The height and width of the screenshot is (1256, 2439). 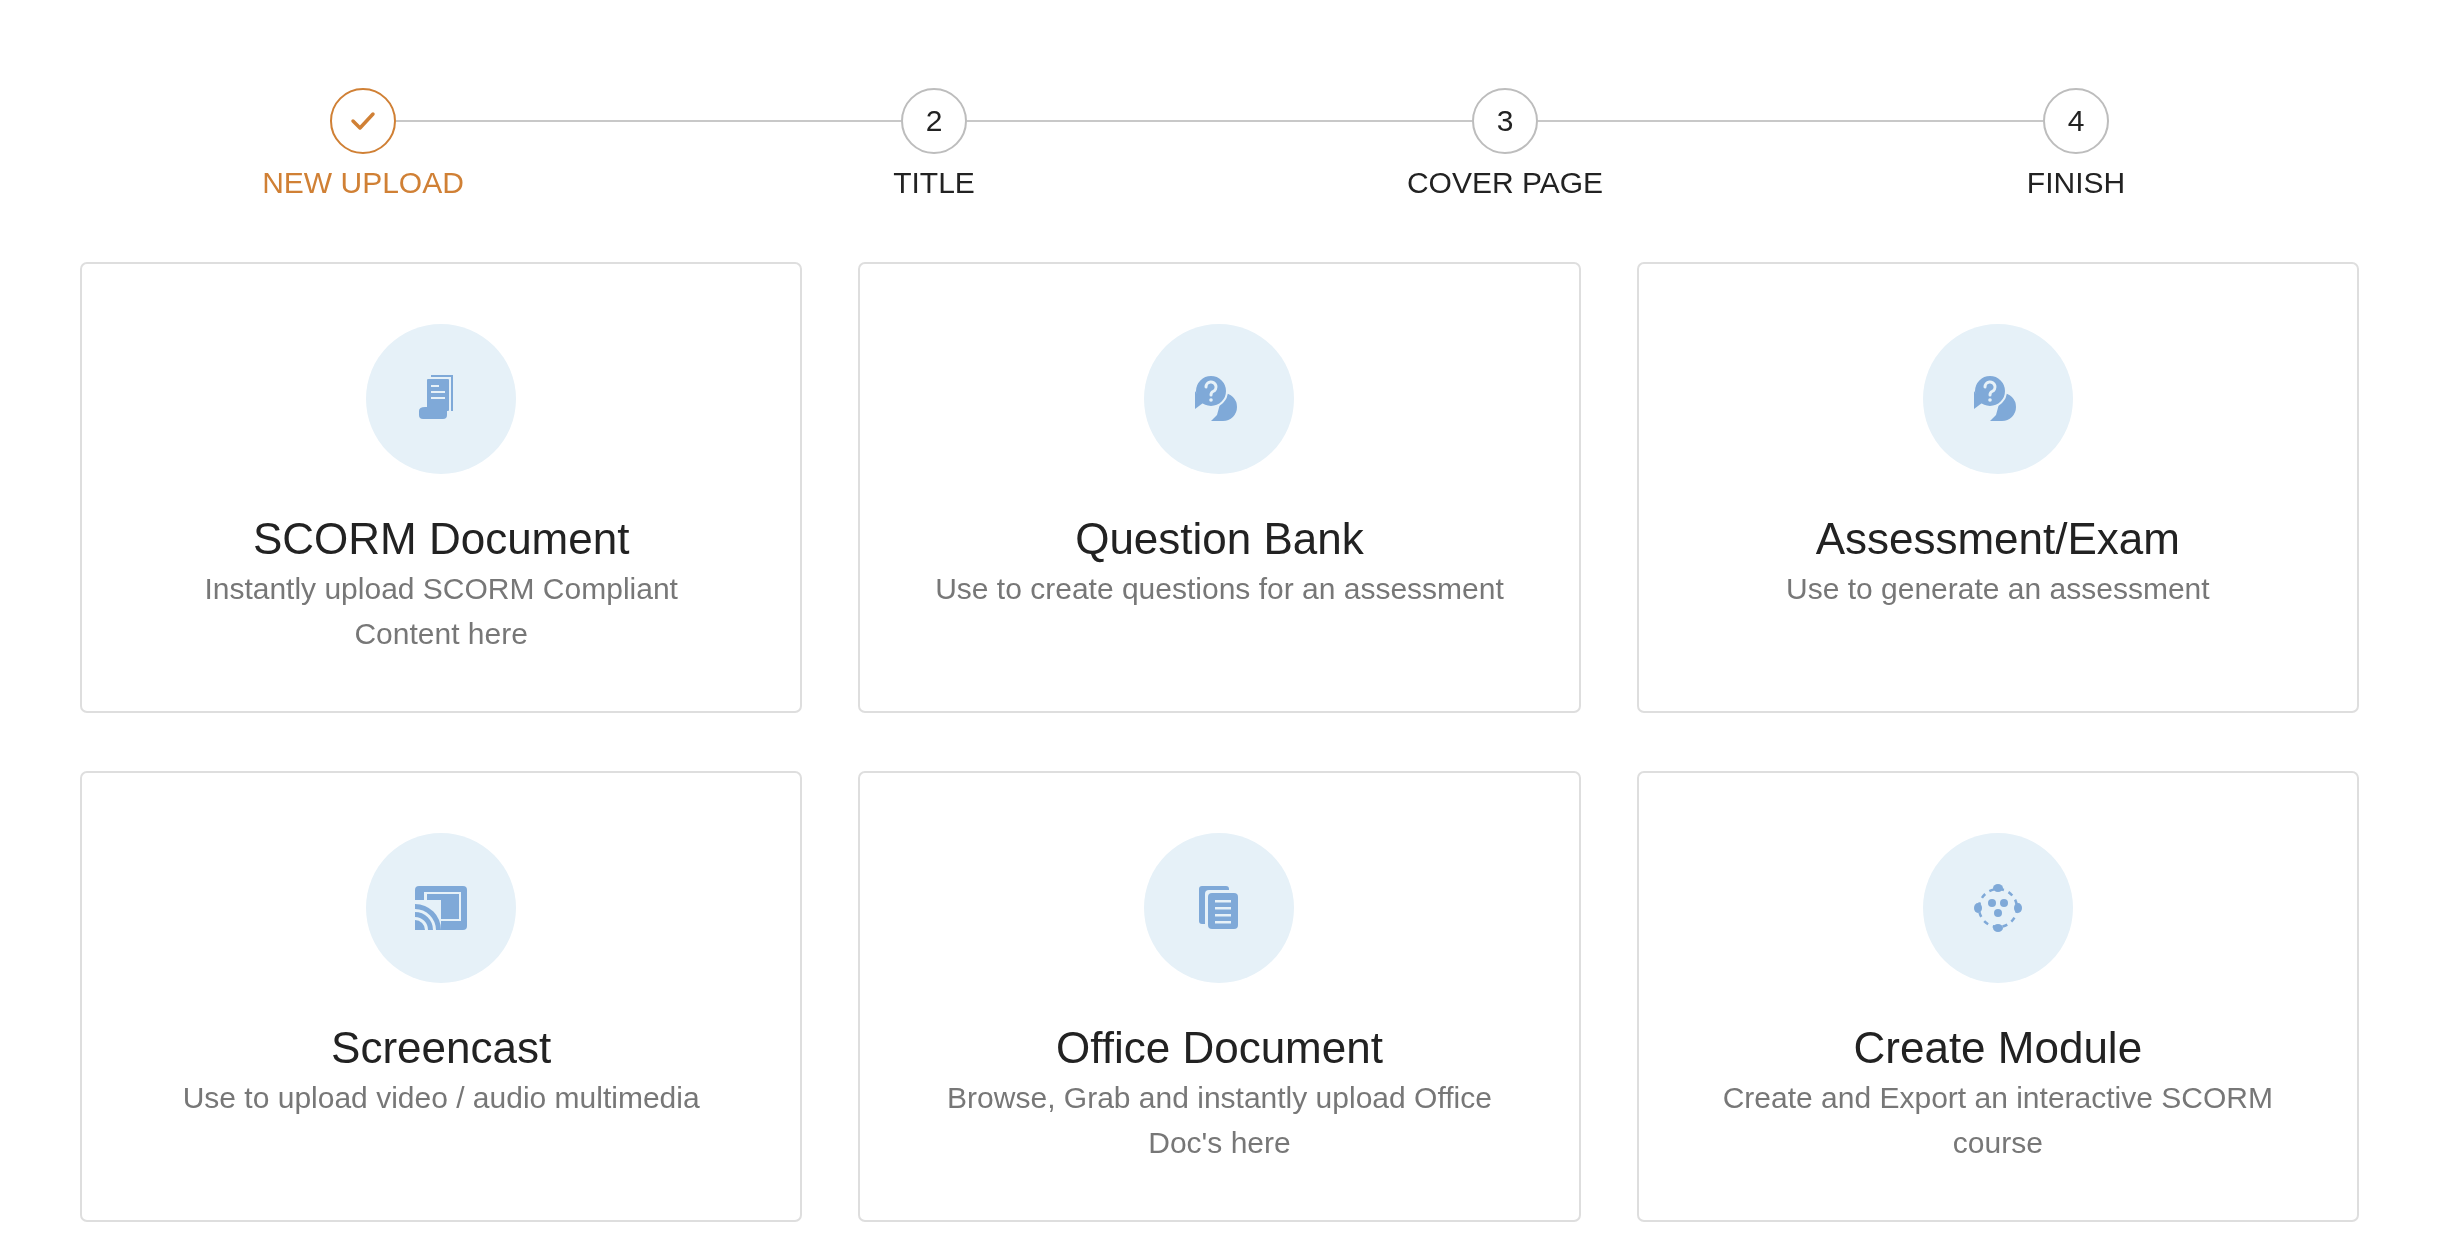 What do you see at coordinates (441, 539) in the screenshot?
I see `card-title: SCORM Document` at bounding box center [441, 539].